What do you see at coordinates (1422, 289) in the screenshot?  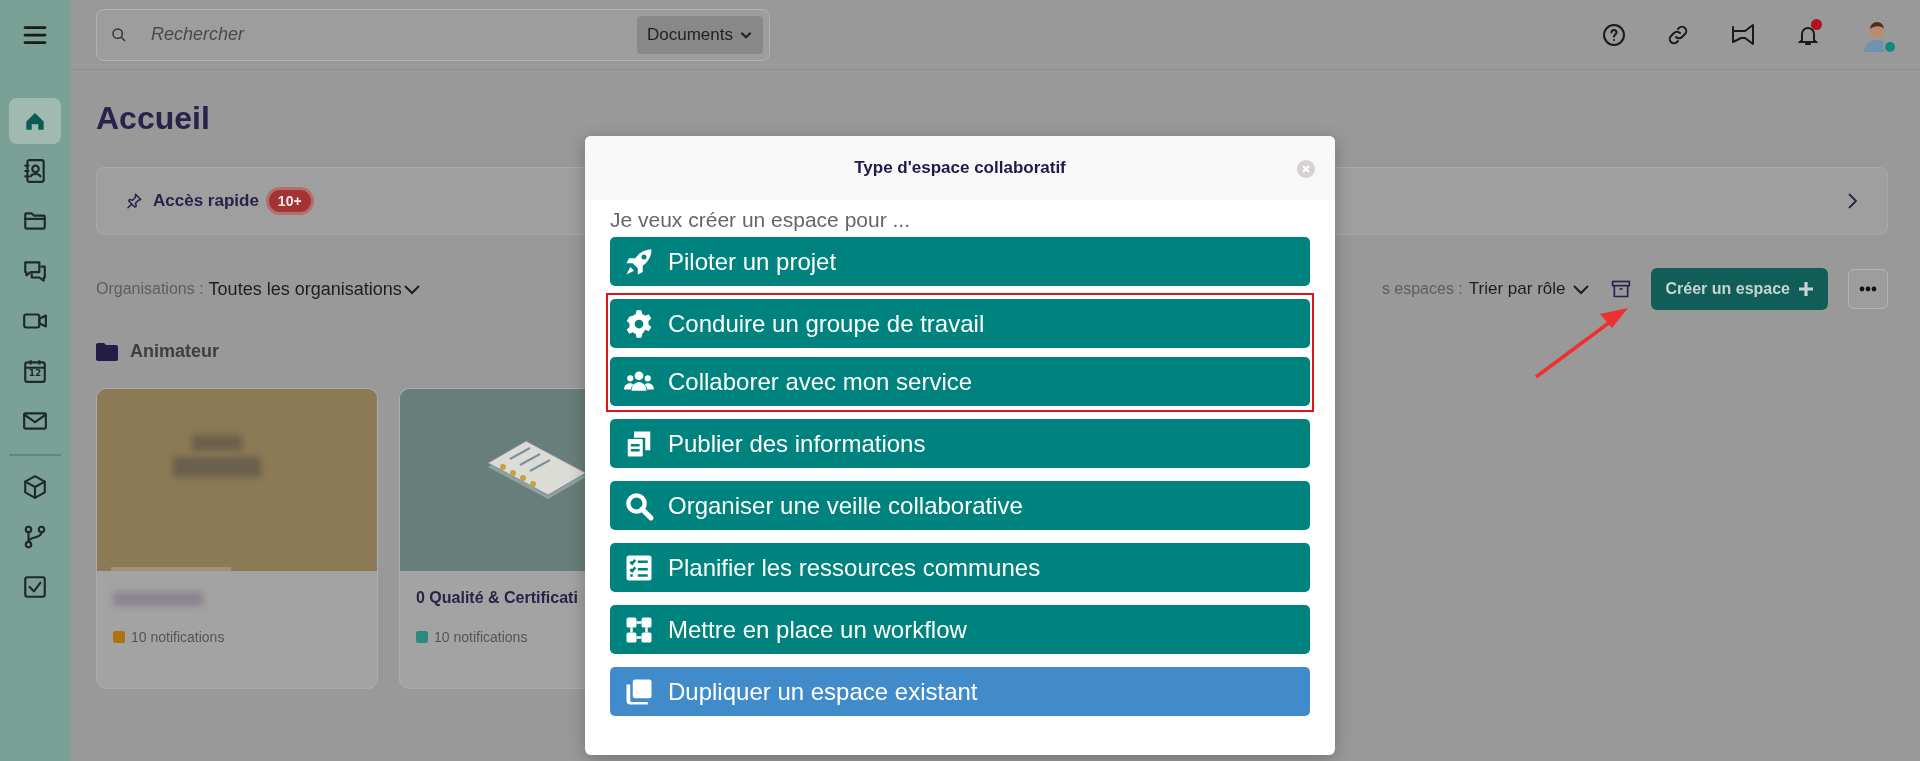 I see `sort-label: s espaces :` at bounding box center [1422, 289].